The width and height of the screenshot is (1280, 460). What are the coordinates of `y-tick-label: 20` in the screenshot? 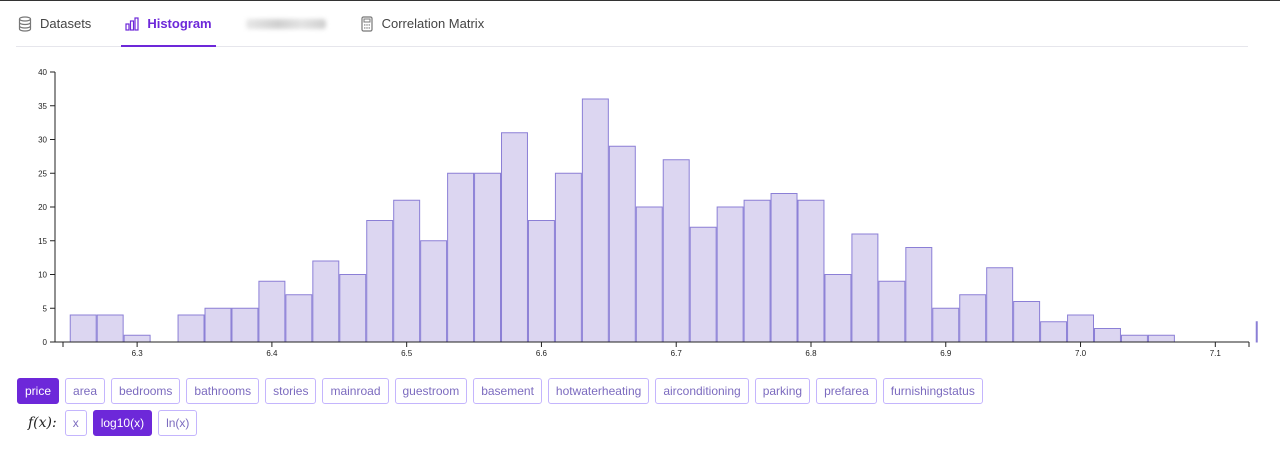 It's located at (42, 207).